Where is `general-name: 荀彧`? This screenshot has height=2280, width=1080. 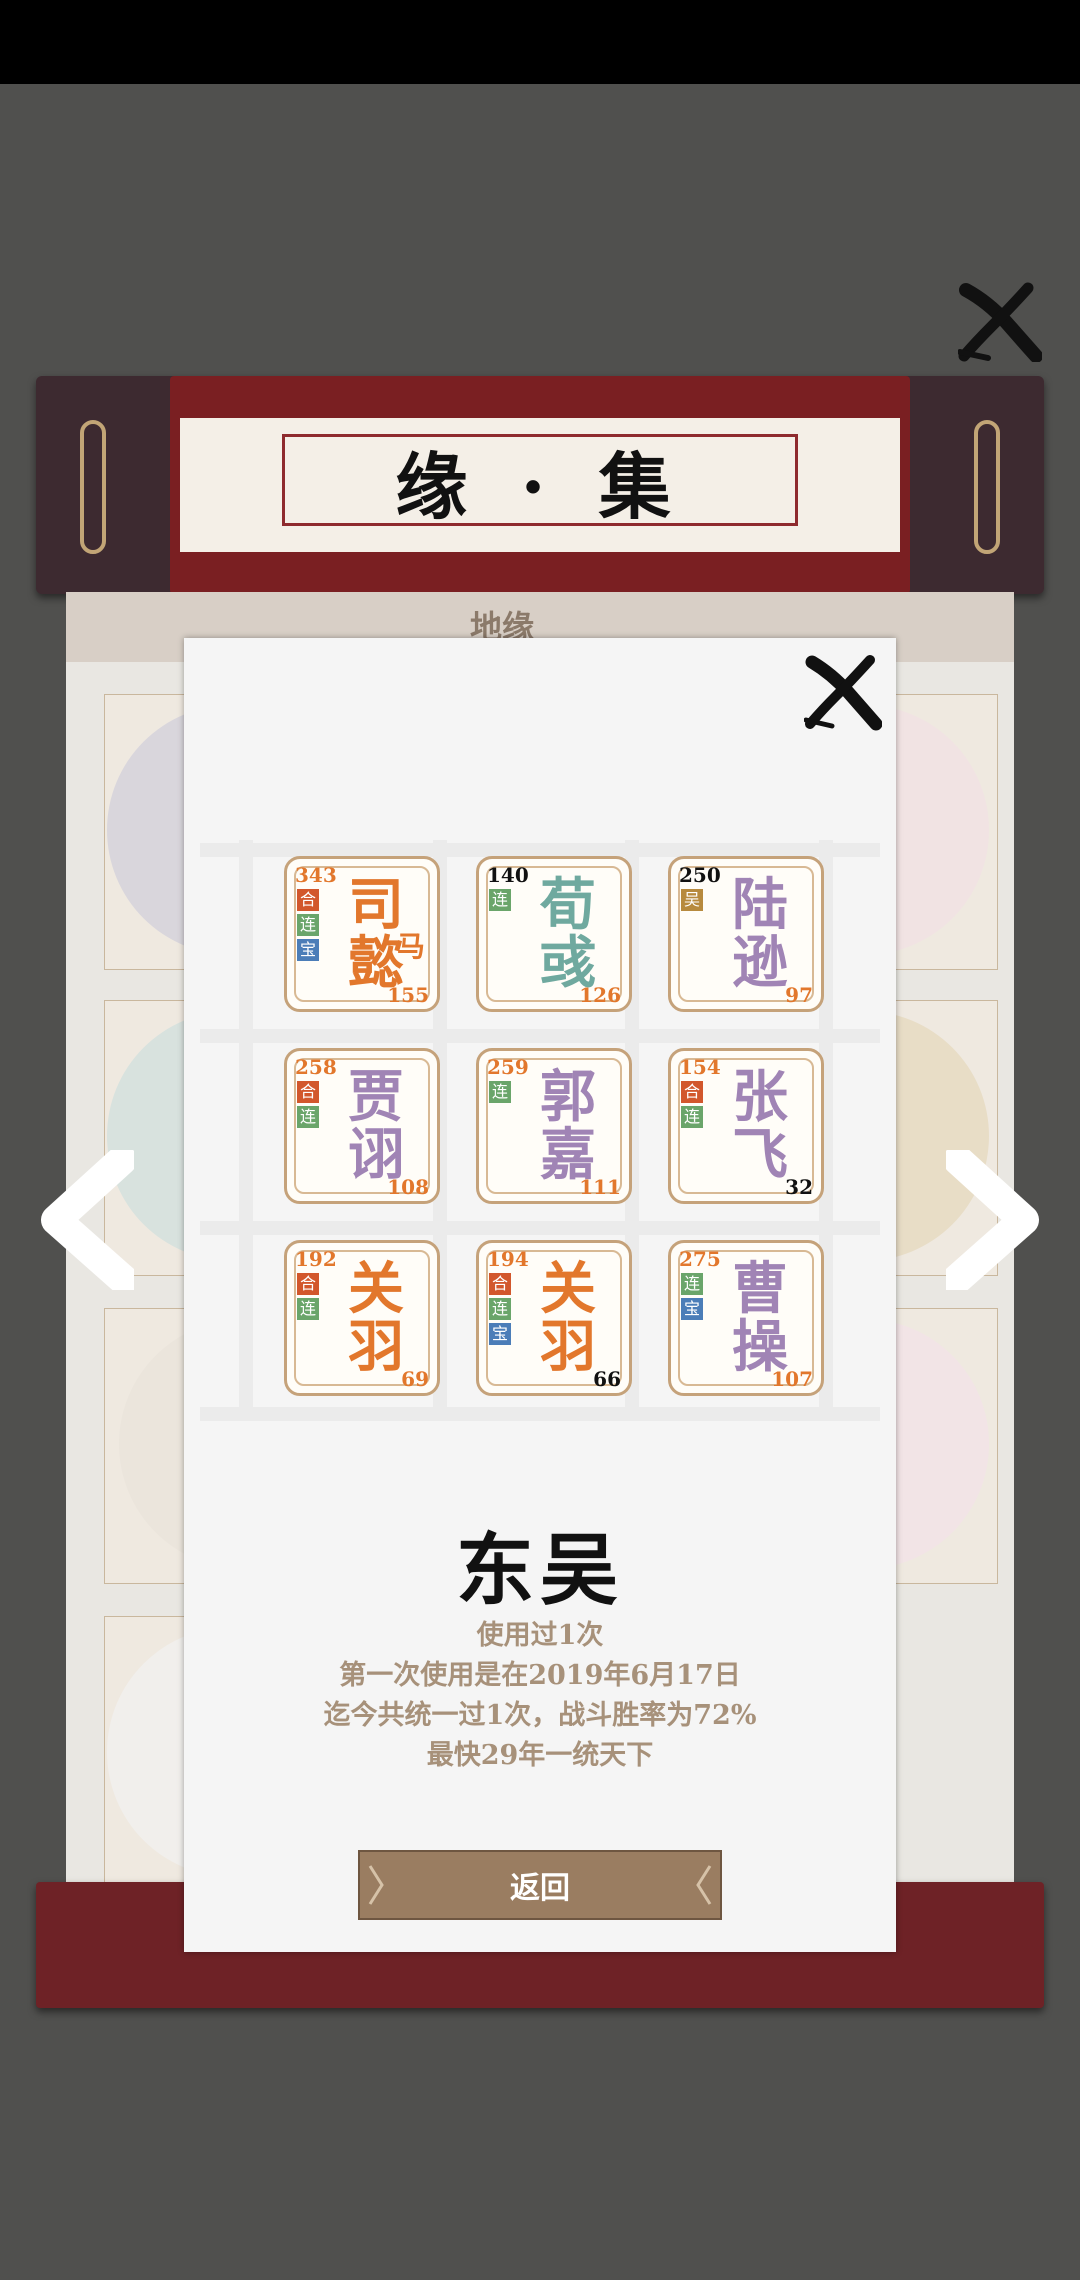
general-name: 荀彧 is located at coordinates (568, 935).